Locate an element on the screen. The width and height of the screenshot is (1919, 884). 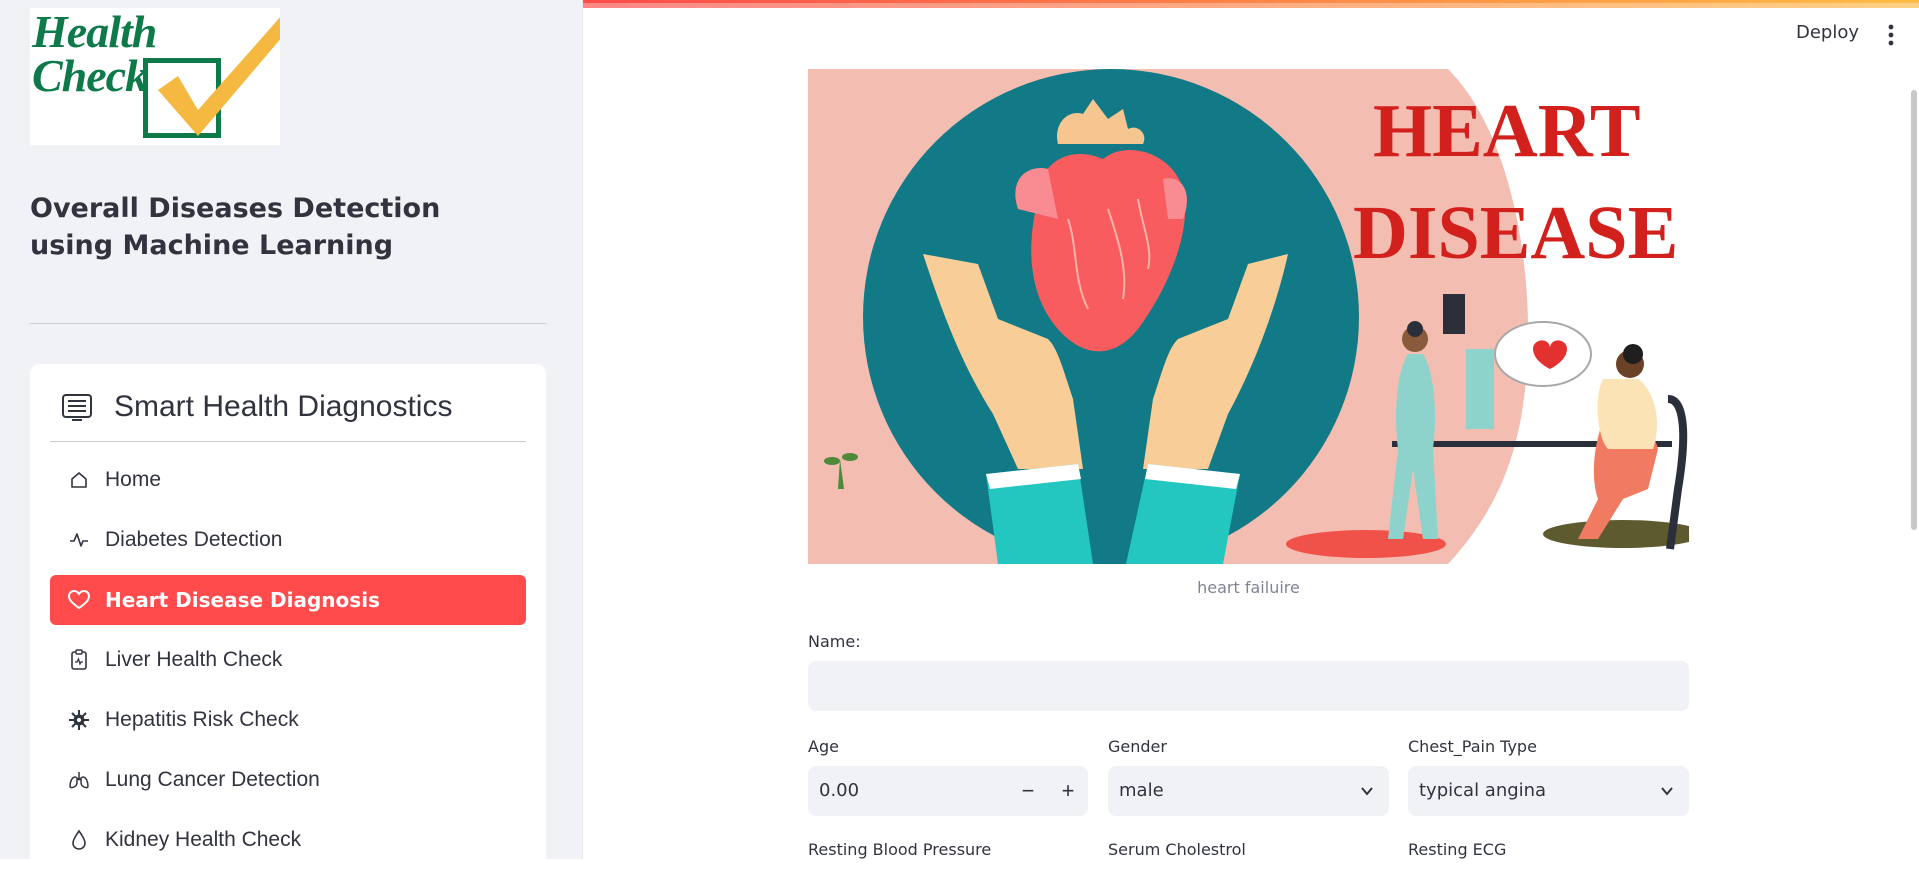
banner-title-heart: HEART is located at coordinates (1507, 131).